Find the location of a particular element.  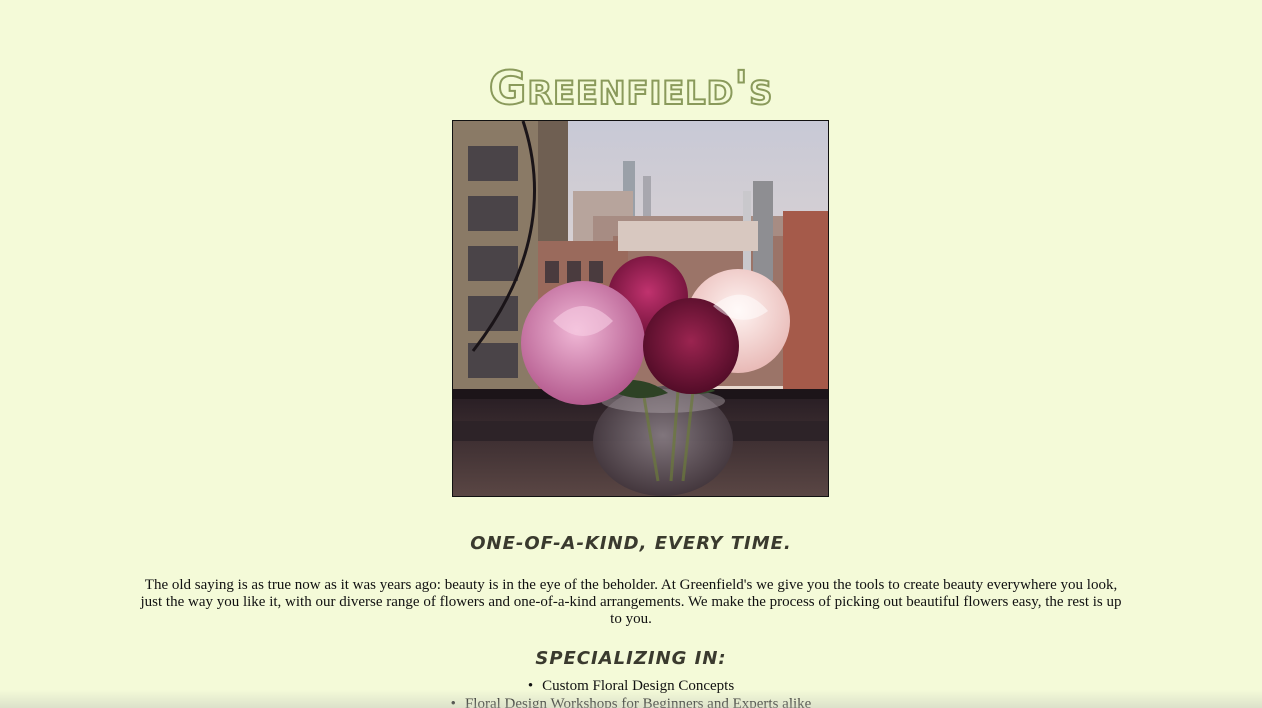

tagline-heading: One-of-a-kind, every time. is located at coordinates (631, 543).